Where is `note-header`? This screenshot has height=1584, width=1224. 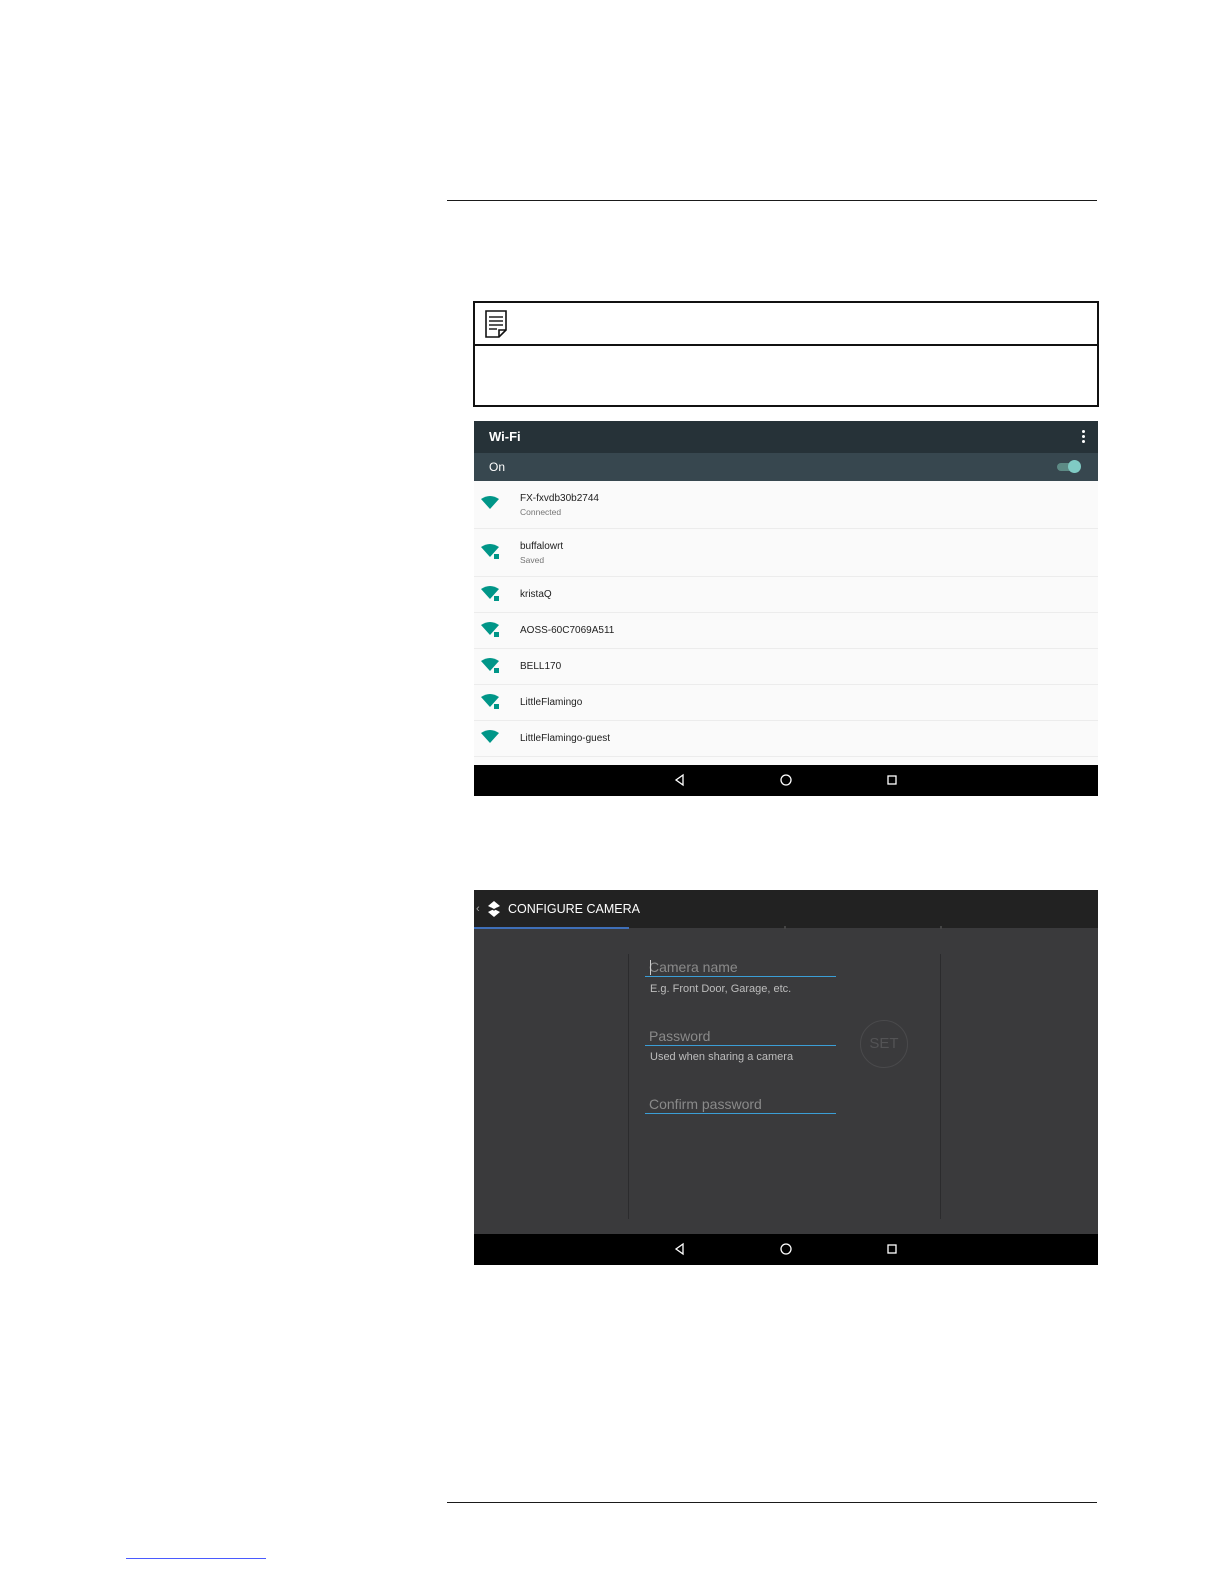
note-header is located at coordinates (786, 324).